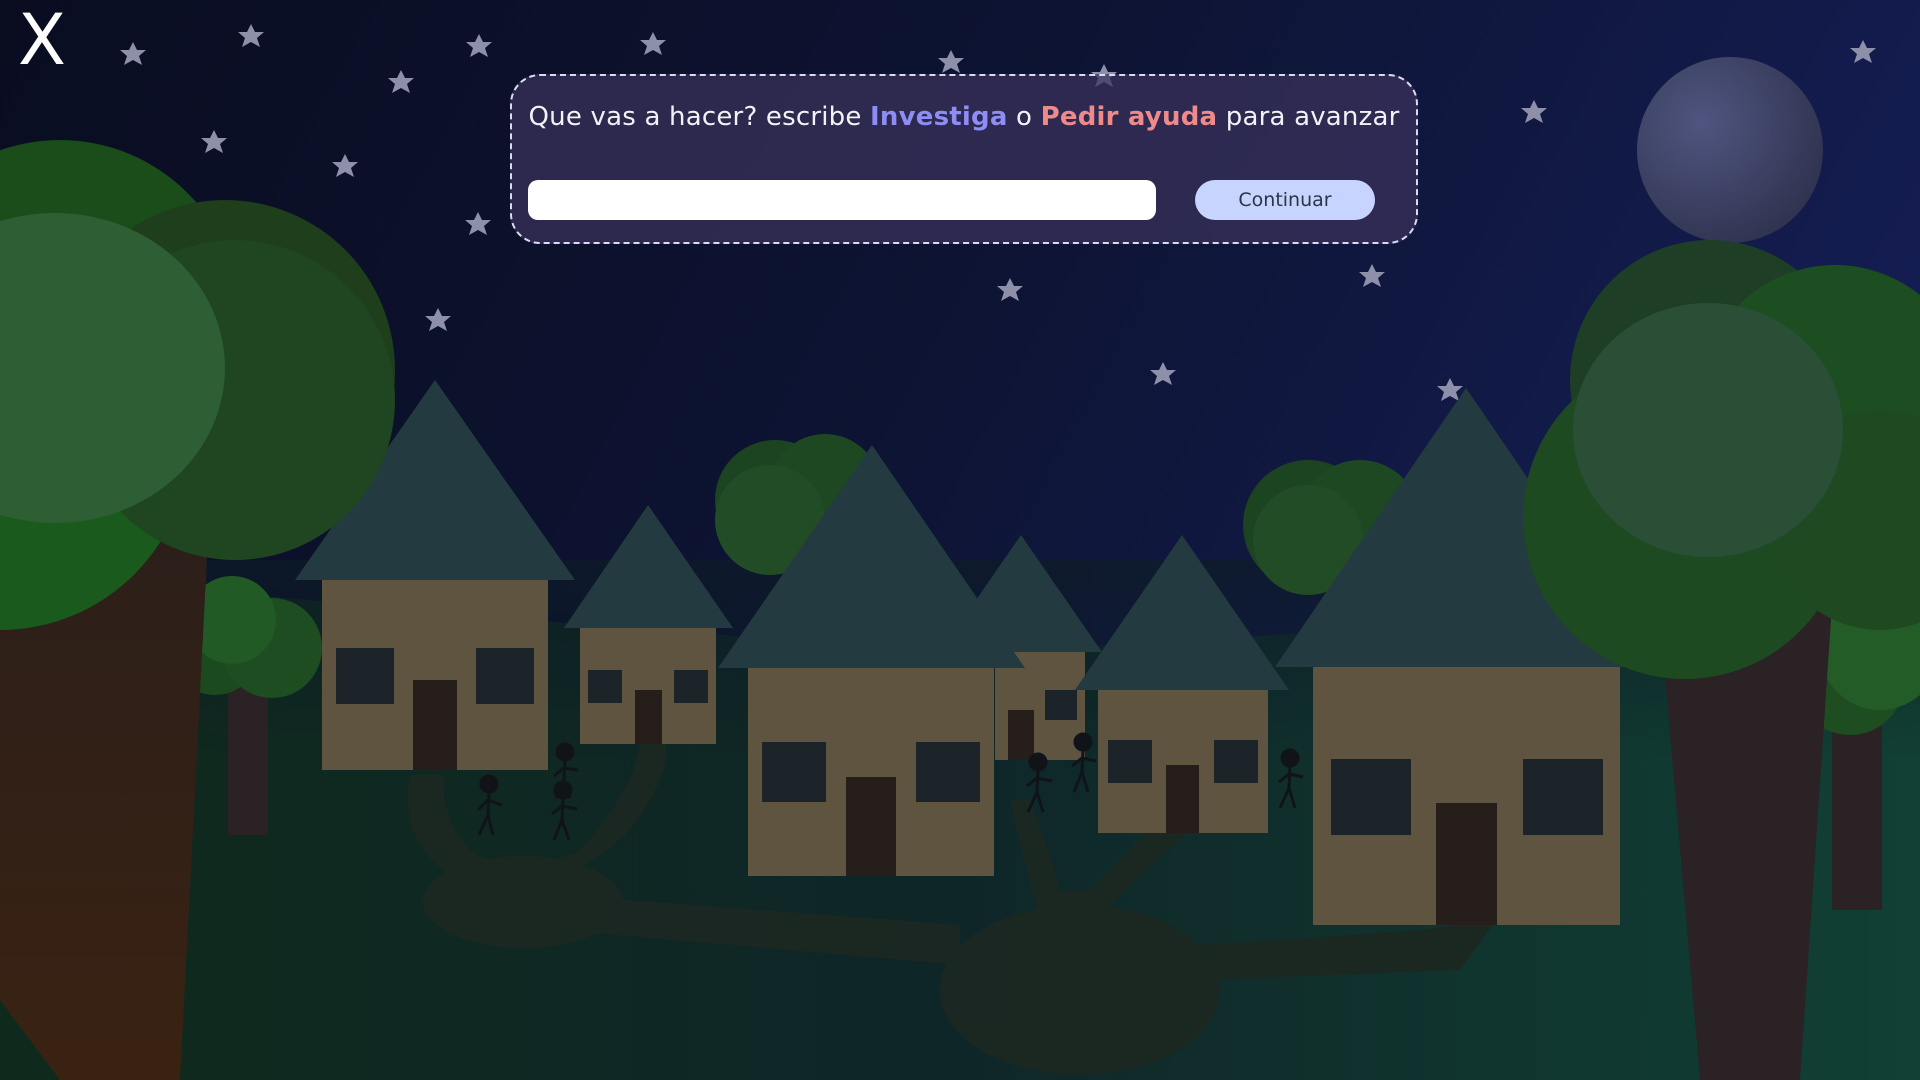 This screenshot has height=1080, width=1920. Describe the element at coordinates (699, 117) in the screenshot. I see `prompt-prefix: Que vas a hacer? escribe` at that location.